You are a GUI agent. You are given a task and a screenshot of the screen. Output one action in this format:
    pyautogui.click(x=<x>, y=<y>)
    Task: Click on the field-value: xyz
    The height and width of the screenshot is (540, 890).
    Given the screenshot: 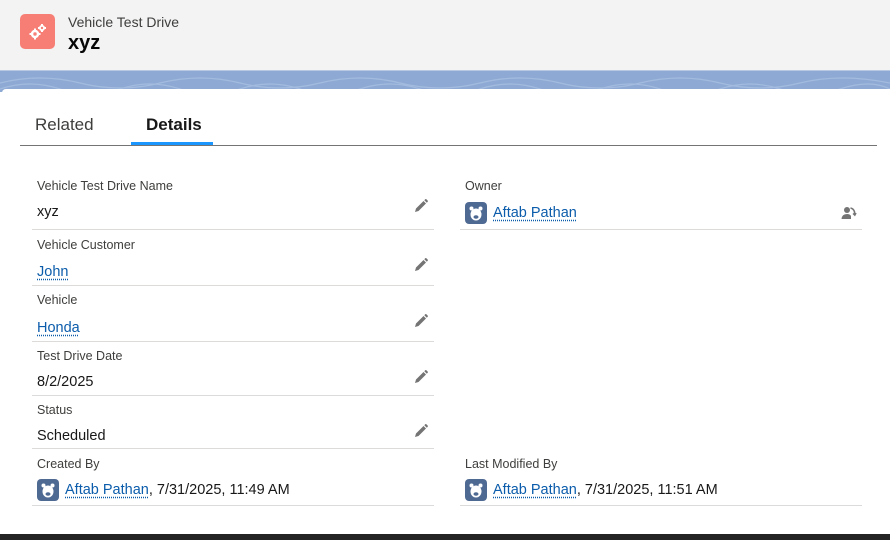 What is the action you would take?
    pyautogui.click(x=48, y=212)
    